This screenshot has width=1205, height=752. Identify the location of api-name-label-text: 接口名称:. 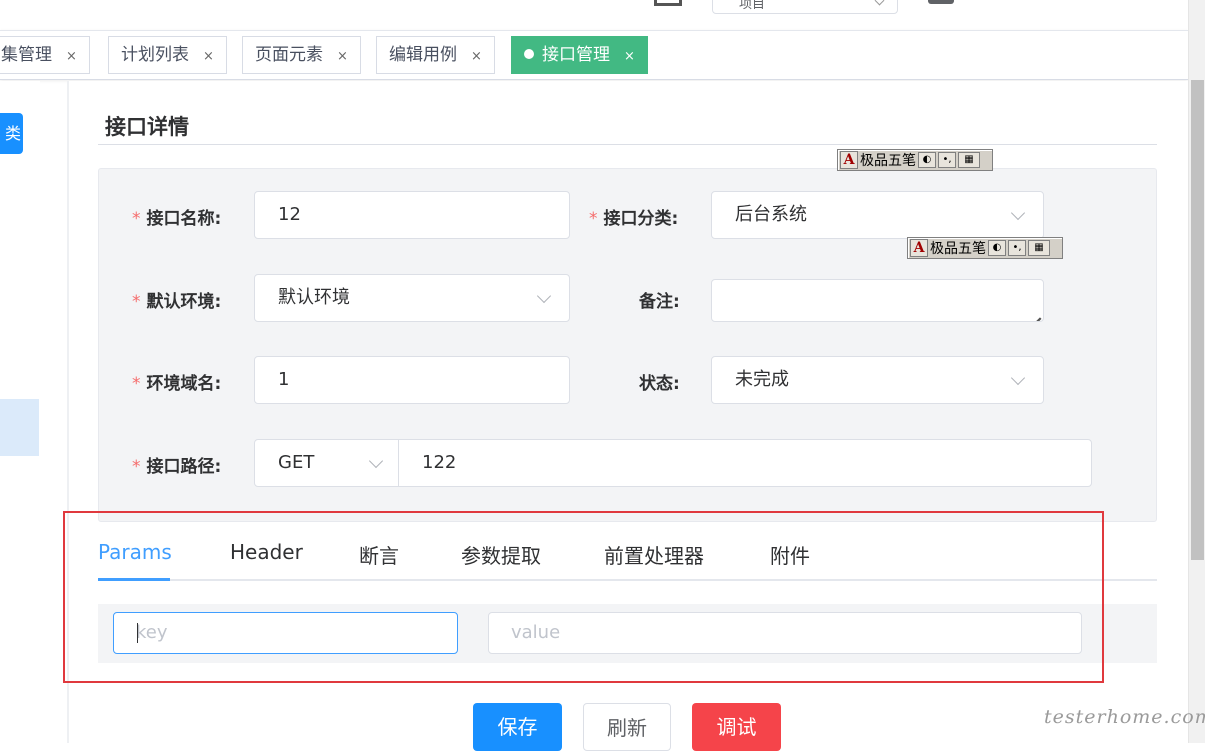
(184, 219).